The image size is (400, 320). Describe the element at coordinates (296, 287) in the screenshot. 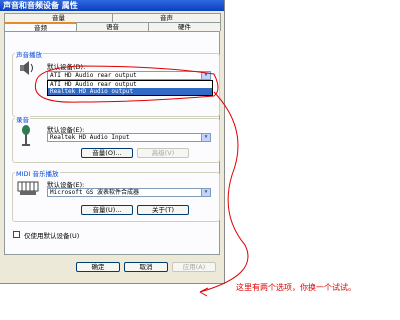

I see `annotation-note: 这里有两个选项，你换一个试试。` at that location.